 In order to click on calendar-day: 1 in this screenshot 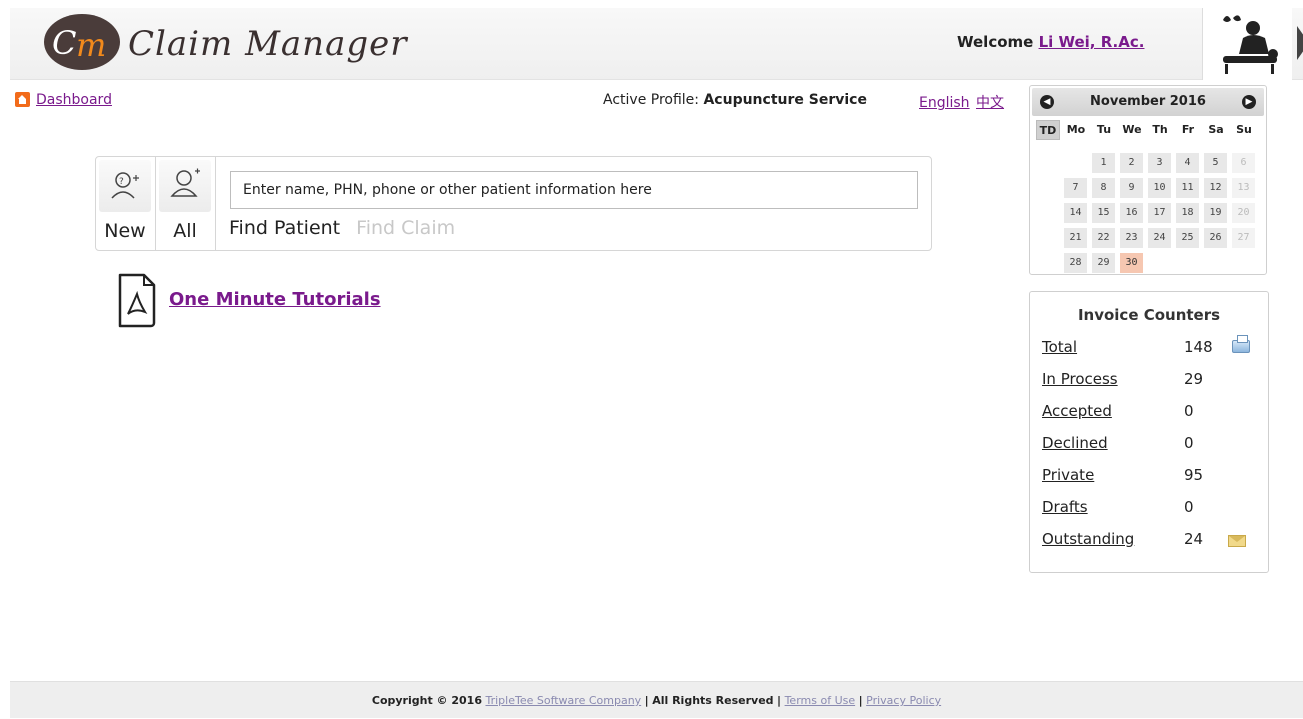, I will do `click(1103, 163)`.